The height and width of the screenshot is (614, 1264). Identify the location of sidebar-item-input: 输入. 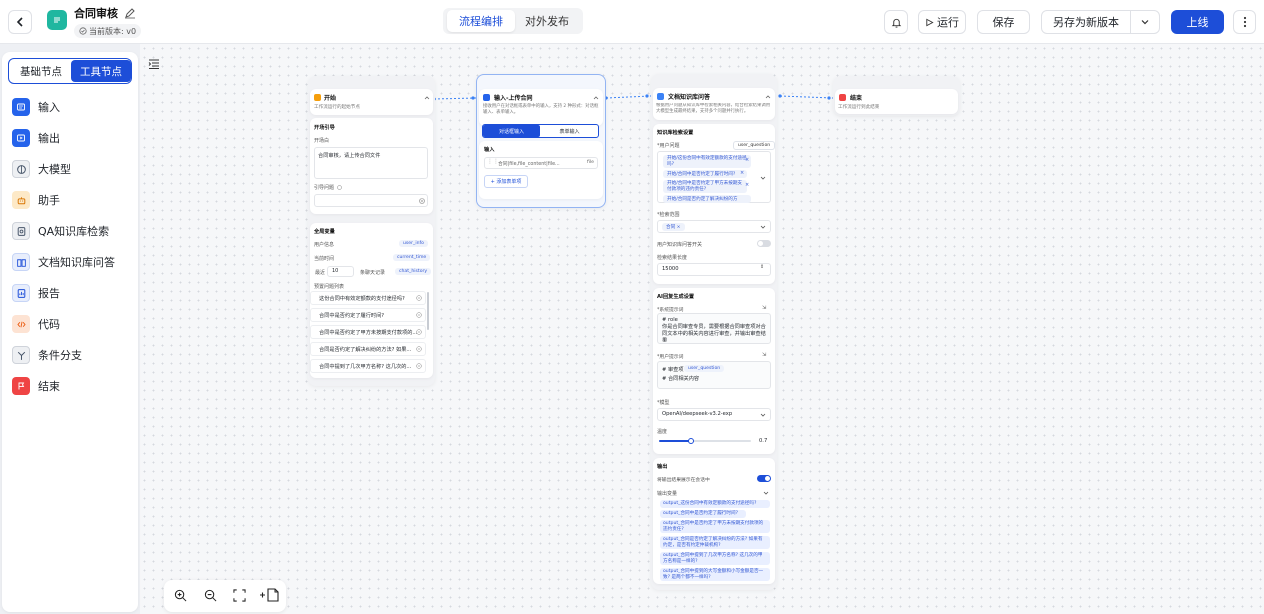
(36, 107).